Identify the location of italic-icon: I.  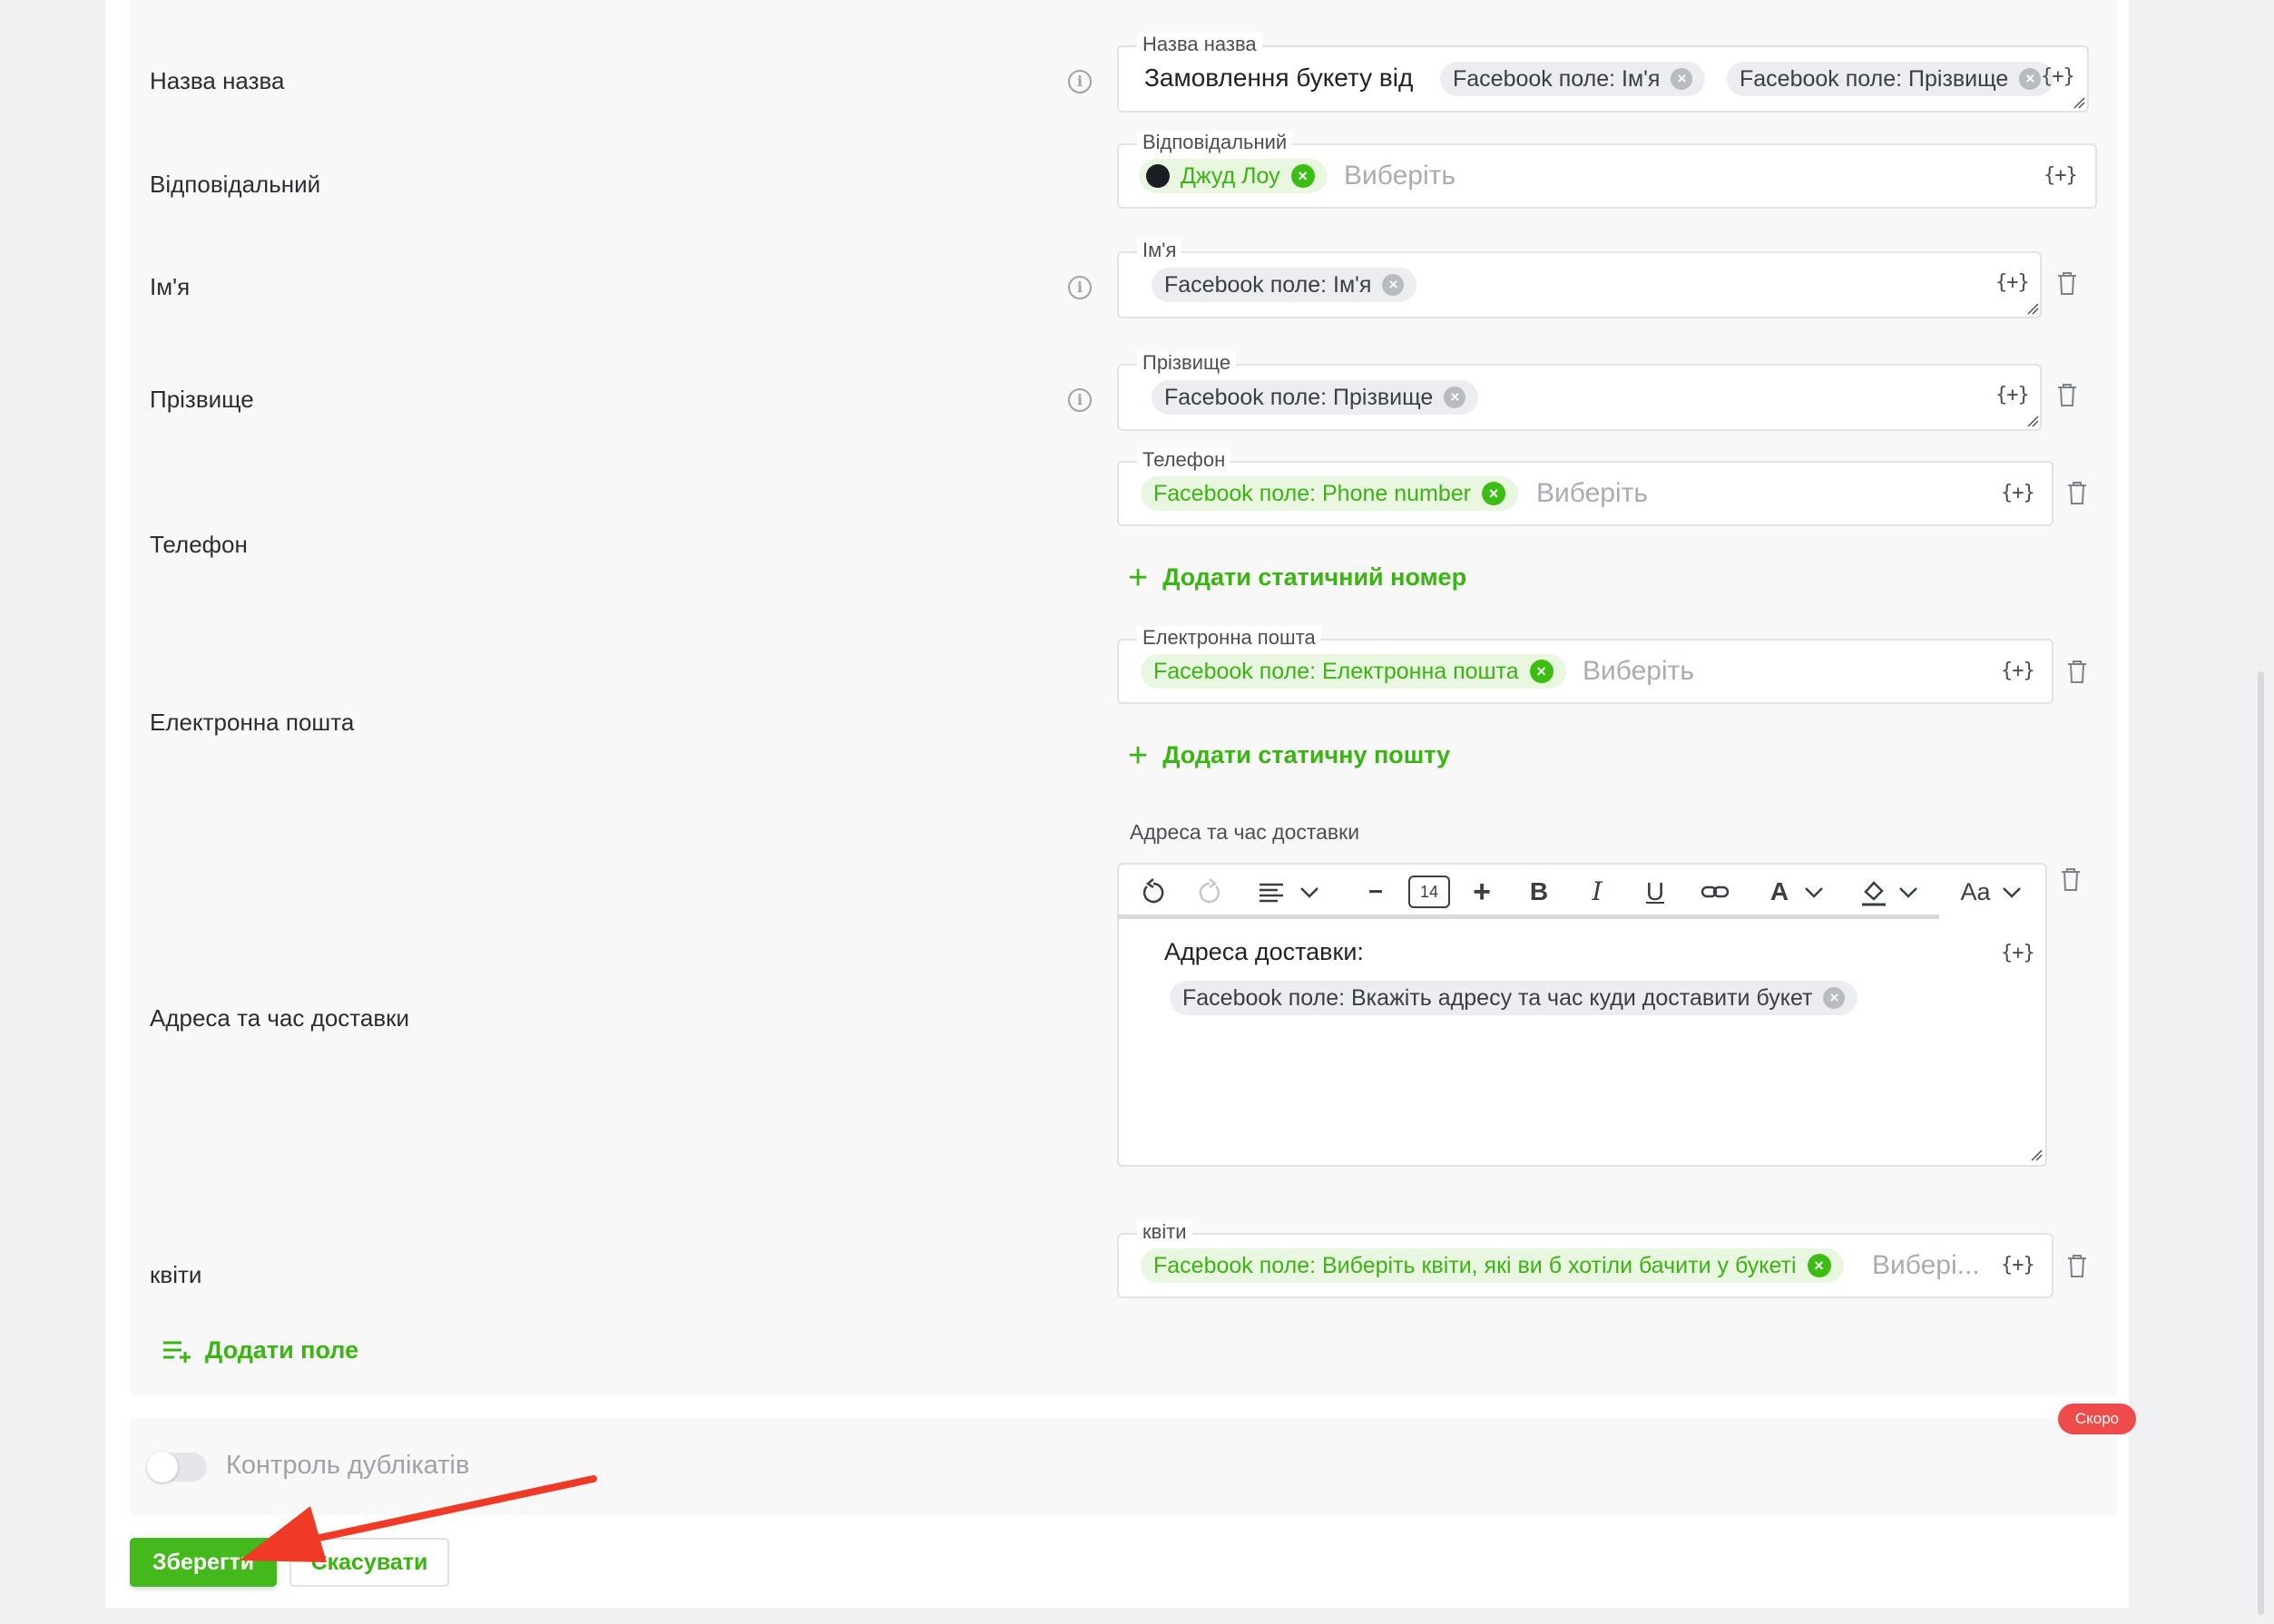
(1597, 892).